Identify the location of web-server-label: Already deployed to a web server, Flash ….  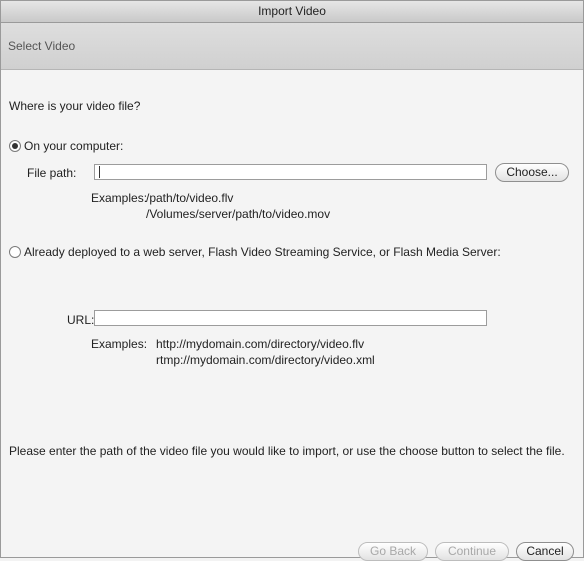
(262, 252).